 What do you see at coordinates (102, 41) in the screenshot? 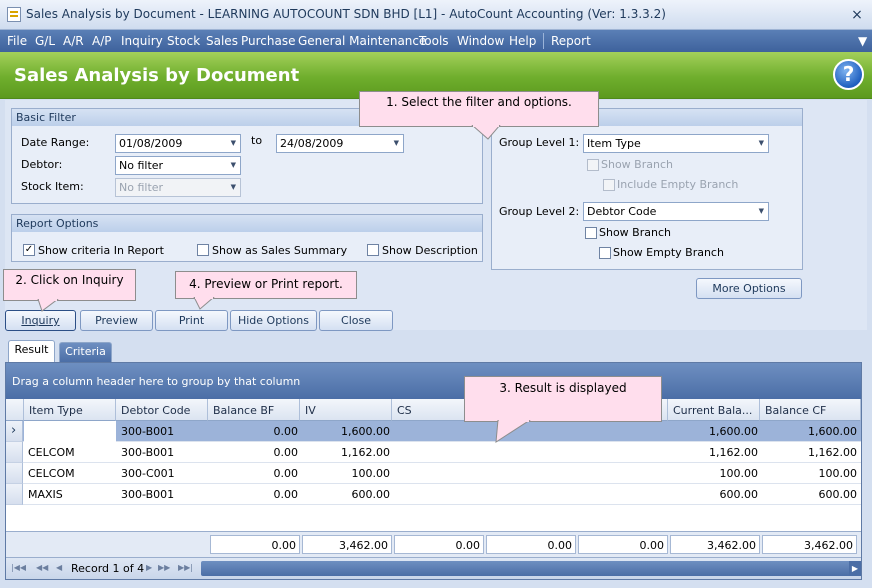
I see `menu-ap: A/P` at bounding box center [102, 41].